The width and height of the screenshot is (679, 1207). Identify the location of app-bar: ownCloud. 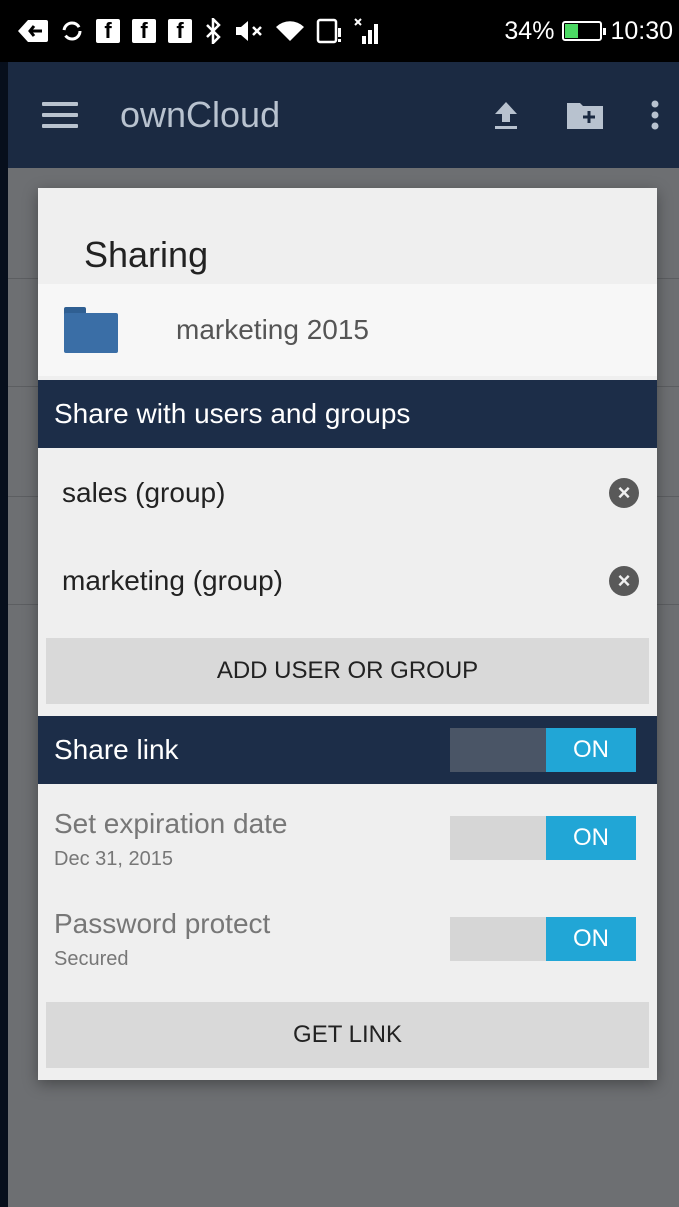
(343, 115).